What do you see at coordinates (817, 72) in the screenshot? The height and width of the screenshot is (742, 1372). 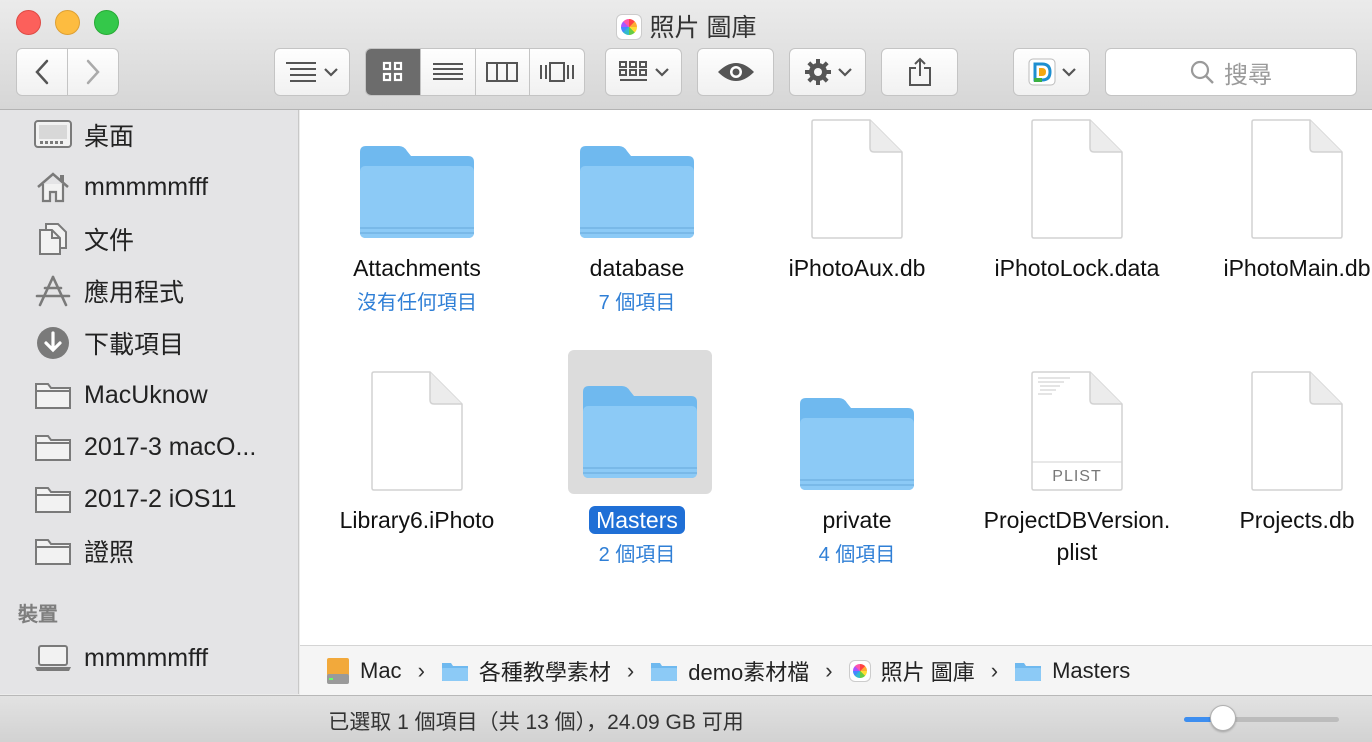 I see `gear-icon` at bounding box center [817, 72].